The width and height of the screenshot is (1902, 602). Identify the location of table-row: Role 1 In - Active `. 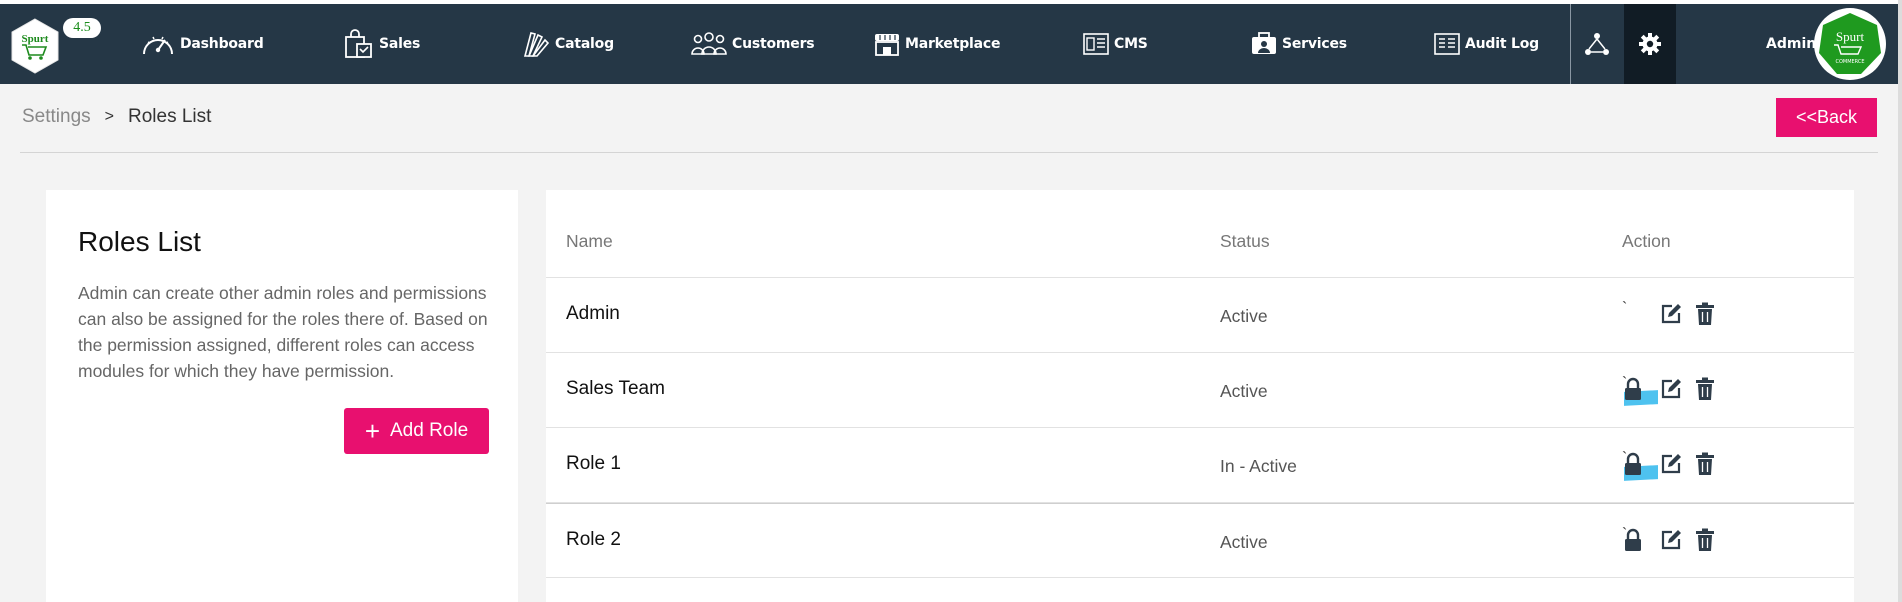
(1200, 465).